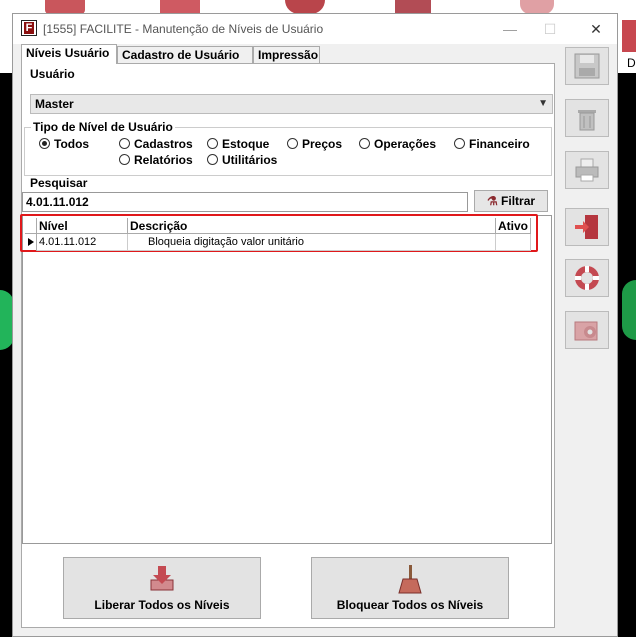 The height and width of the screenshot is (637, 636). I want to click on tipo-nivel-label: Tipo de Nível de Usuário, so click(103, 127).